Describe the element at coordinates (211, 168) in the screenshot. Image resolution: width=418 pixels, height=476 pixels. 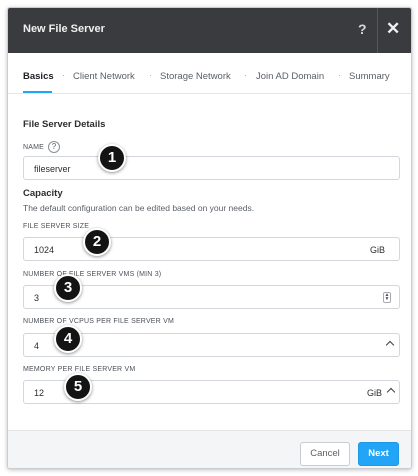
I see `name-input: fileserver` at that location.